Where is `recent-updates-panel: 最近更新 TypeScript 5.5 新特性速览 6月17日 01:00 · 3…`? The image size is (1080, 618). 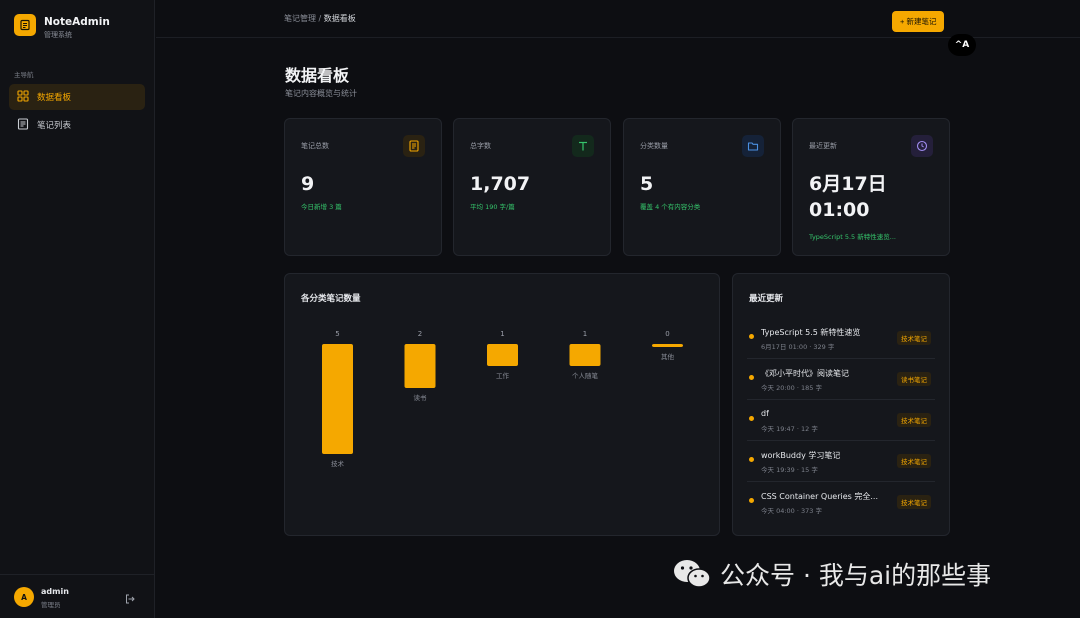 recent-updates-panel: 最近更新 TypeScript 5.5 新特性速览 6月17日 01:00 · 3… is located at coordinates (841, 404).